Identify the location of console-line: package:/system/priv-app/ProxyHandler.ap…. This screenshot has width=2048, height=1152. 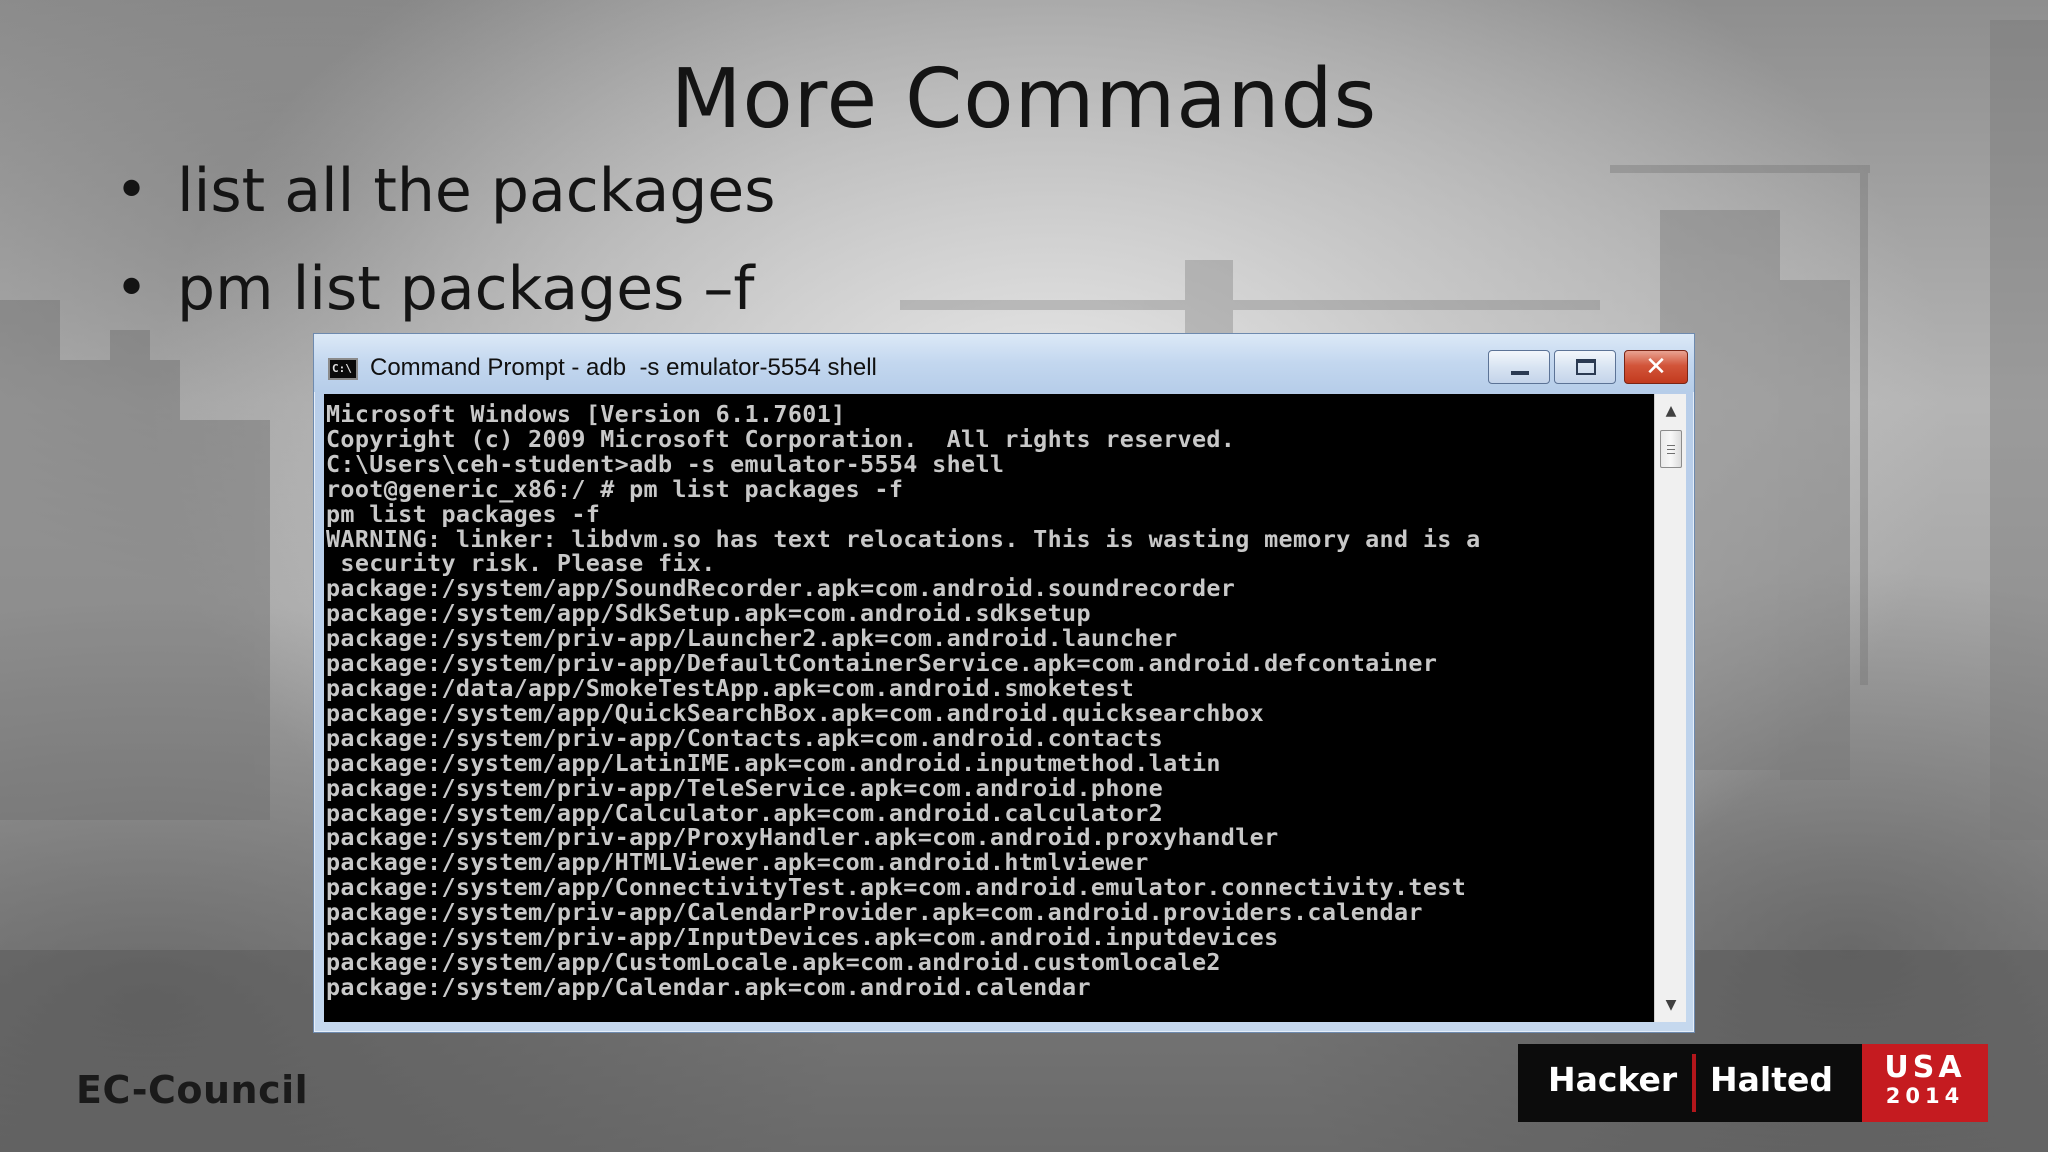
(802, 837).